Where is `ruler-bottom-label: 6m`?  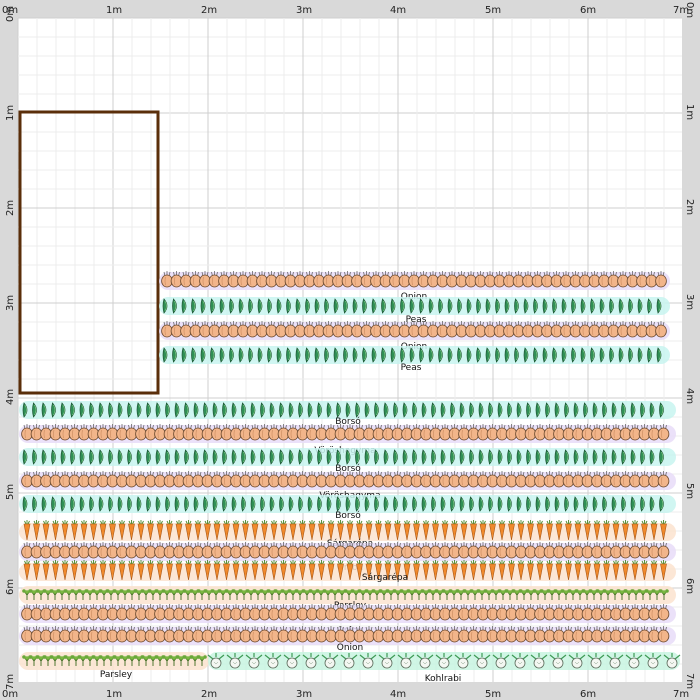 ruler-bottom-label: 6m is located at coordinates (588, 694).